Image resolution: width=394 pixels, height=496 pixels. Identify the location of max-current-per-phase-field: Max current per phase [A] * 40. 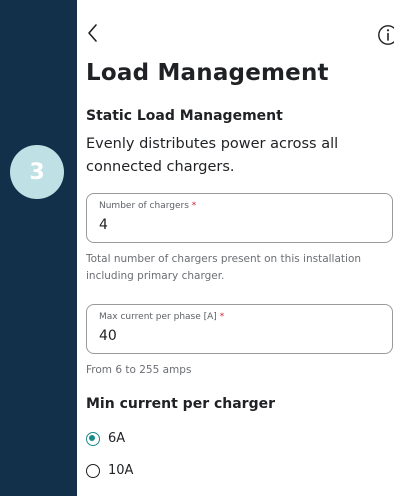
(239, 329).